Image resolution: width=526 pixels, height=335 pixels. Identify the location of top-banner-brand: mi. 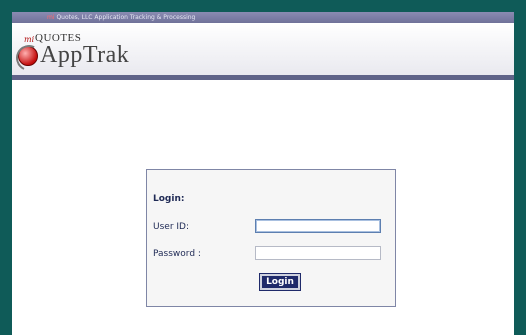
(51, 17).